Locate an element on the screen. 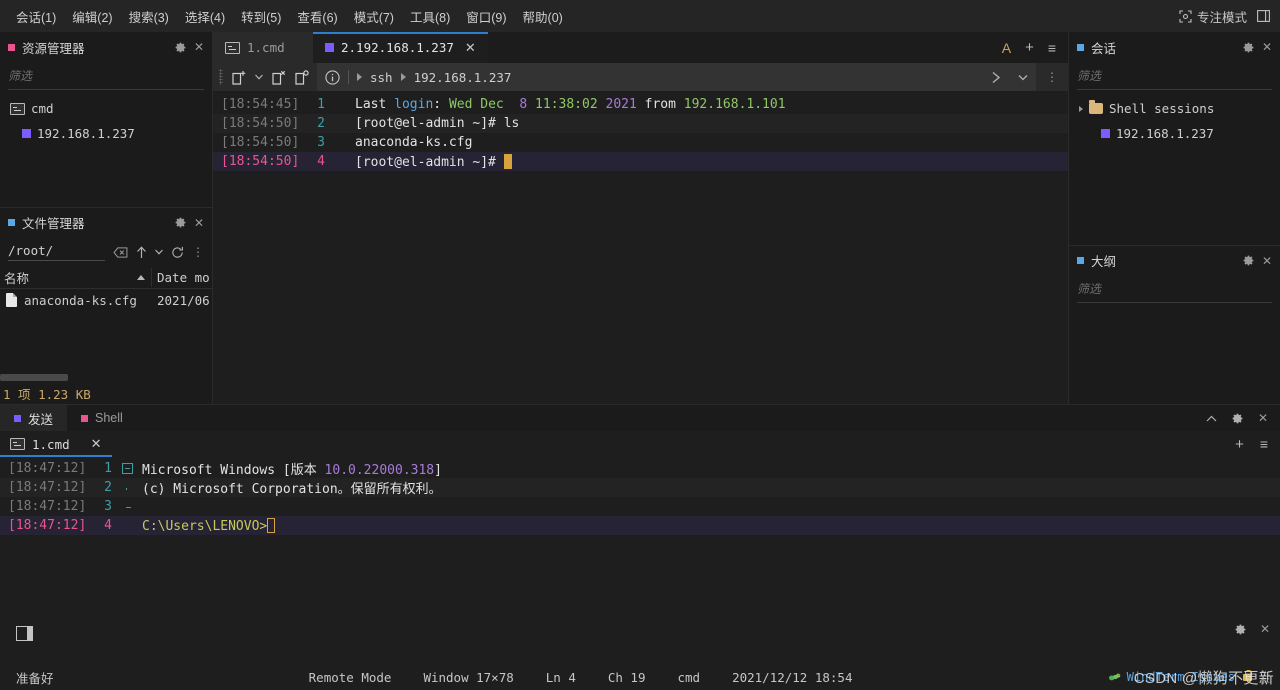 The width and height of the screenshot is (1280, 690). tab-label: 1.cmd is located at coordinates (266, 47).